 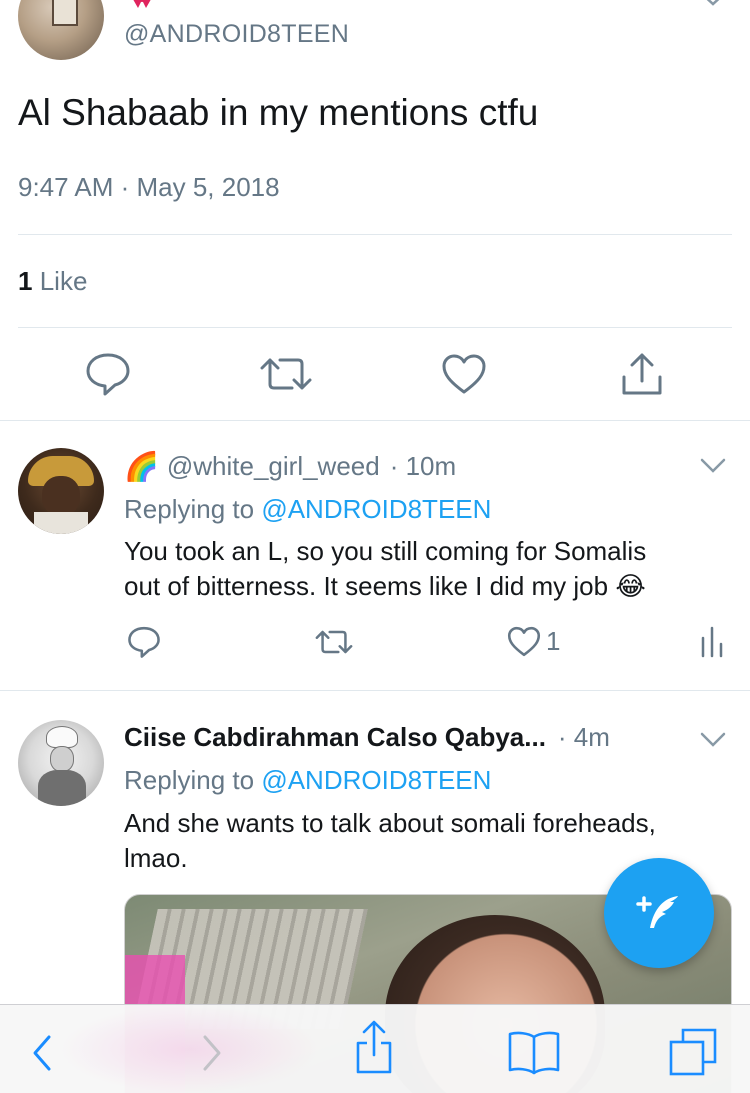 I want to click on laughing-emoji: 😂, so click(x=630, y=586).